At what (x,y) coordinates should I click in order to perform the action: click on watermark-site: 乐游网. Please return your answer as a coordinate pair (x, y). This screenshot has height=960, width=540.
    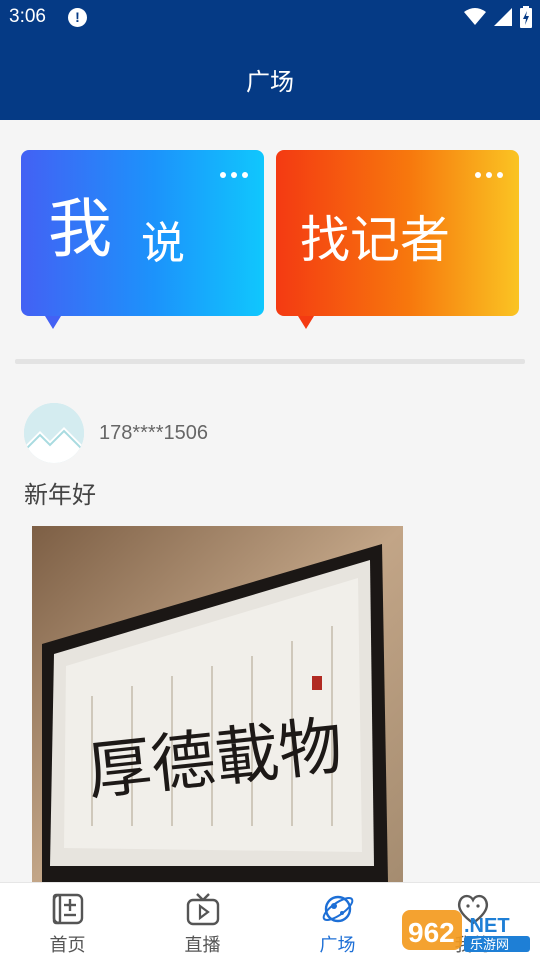
    Looking at the image, I should click on (489, 945).